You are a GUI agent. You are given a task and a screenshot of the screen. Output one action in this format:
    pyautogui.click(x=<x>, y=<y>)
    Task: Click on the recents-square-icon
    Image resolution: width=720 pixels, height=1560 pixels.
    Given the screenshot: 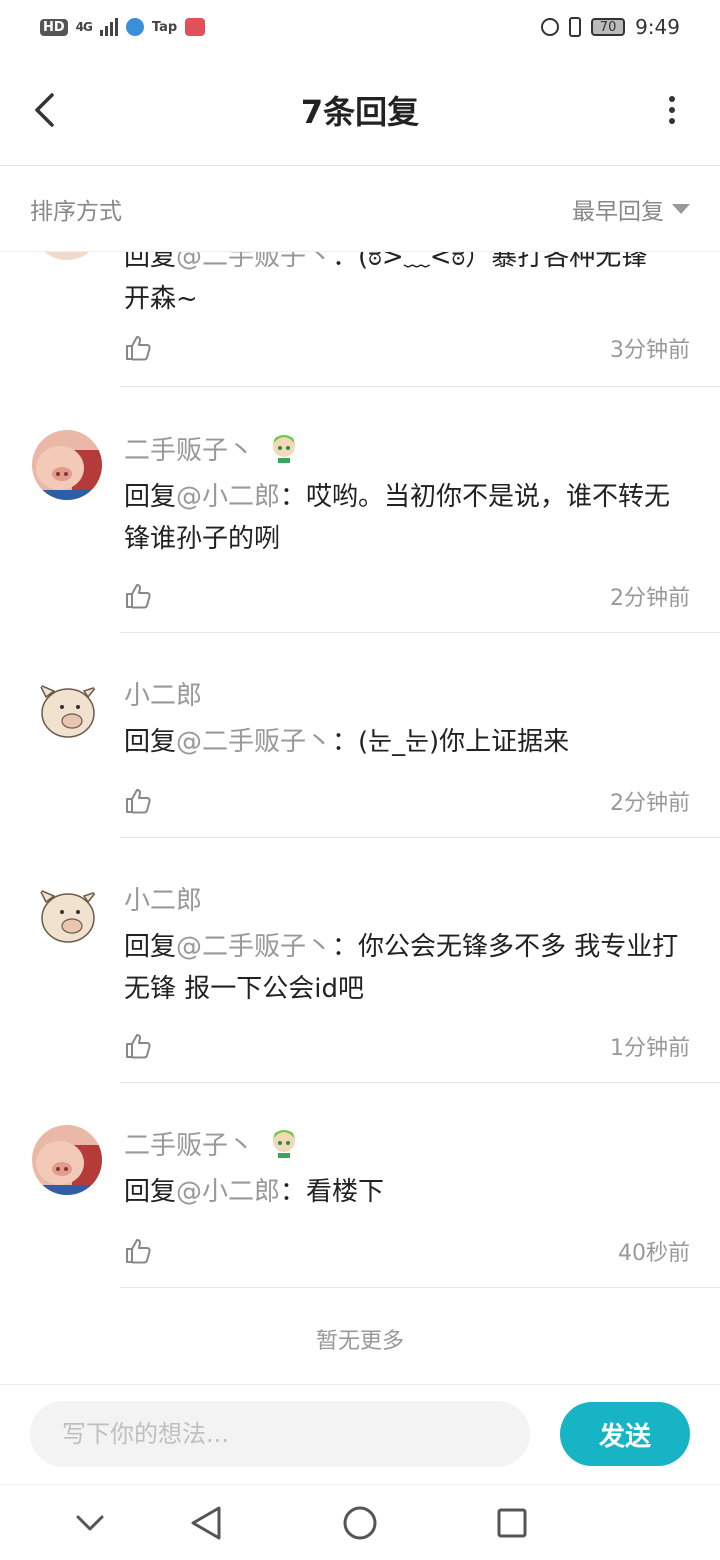 What is the action you would take?
    pyautogui.click(x=512, y=1523)
    